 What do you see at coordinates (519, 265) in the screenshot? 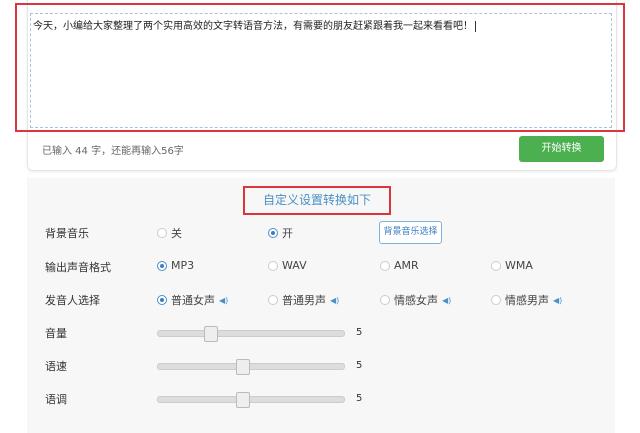
I see `option-label: WMA` at bounding box center [519, 265].